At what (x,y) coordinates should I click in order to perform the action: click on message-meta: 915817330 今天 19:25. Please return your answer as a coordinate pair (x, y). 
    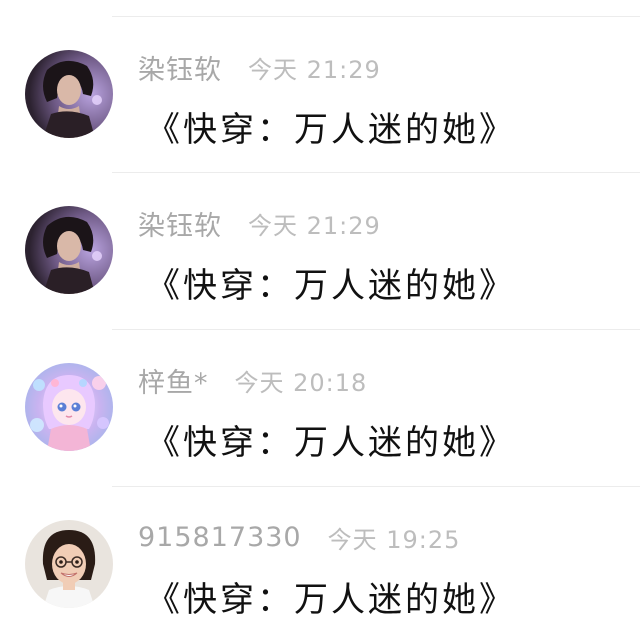
    Looking at the image, I should click on (299, 537).